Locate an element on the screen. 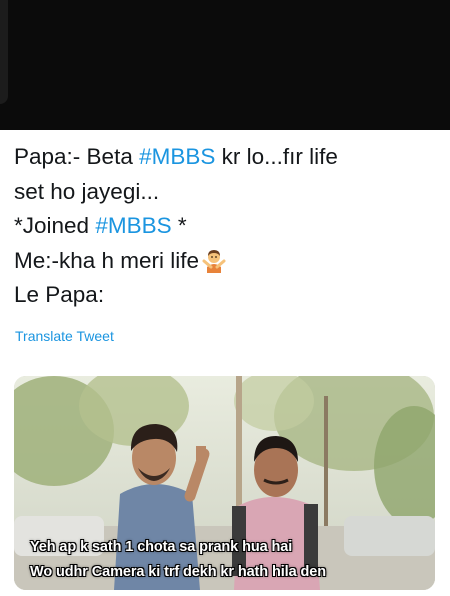  tweet-text-part: * is located at coordinates (179, 225).